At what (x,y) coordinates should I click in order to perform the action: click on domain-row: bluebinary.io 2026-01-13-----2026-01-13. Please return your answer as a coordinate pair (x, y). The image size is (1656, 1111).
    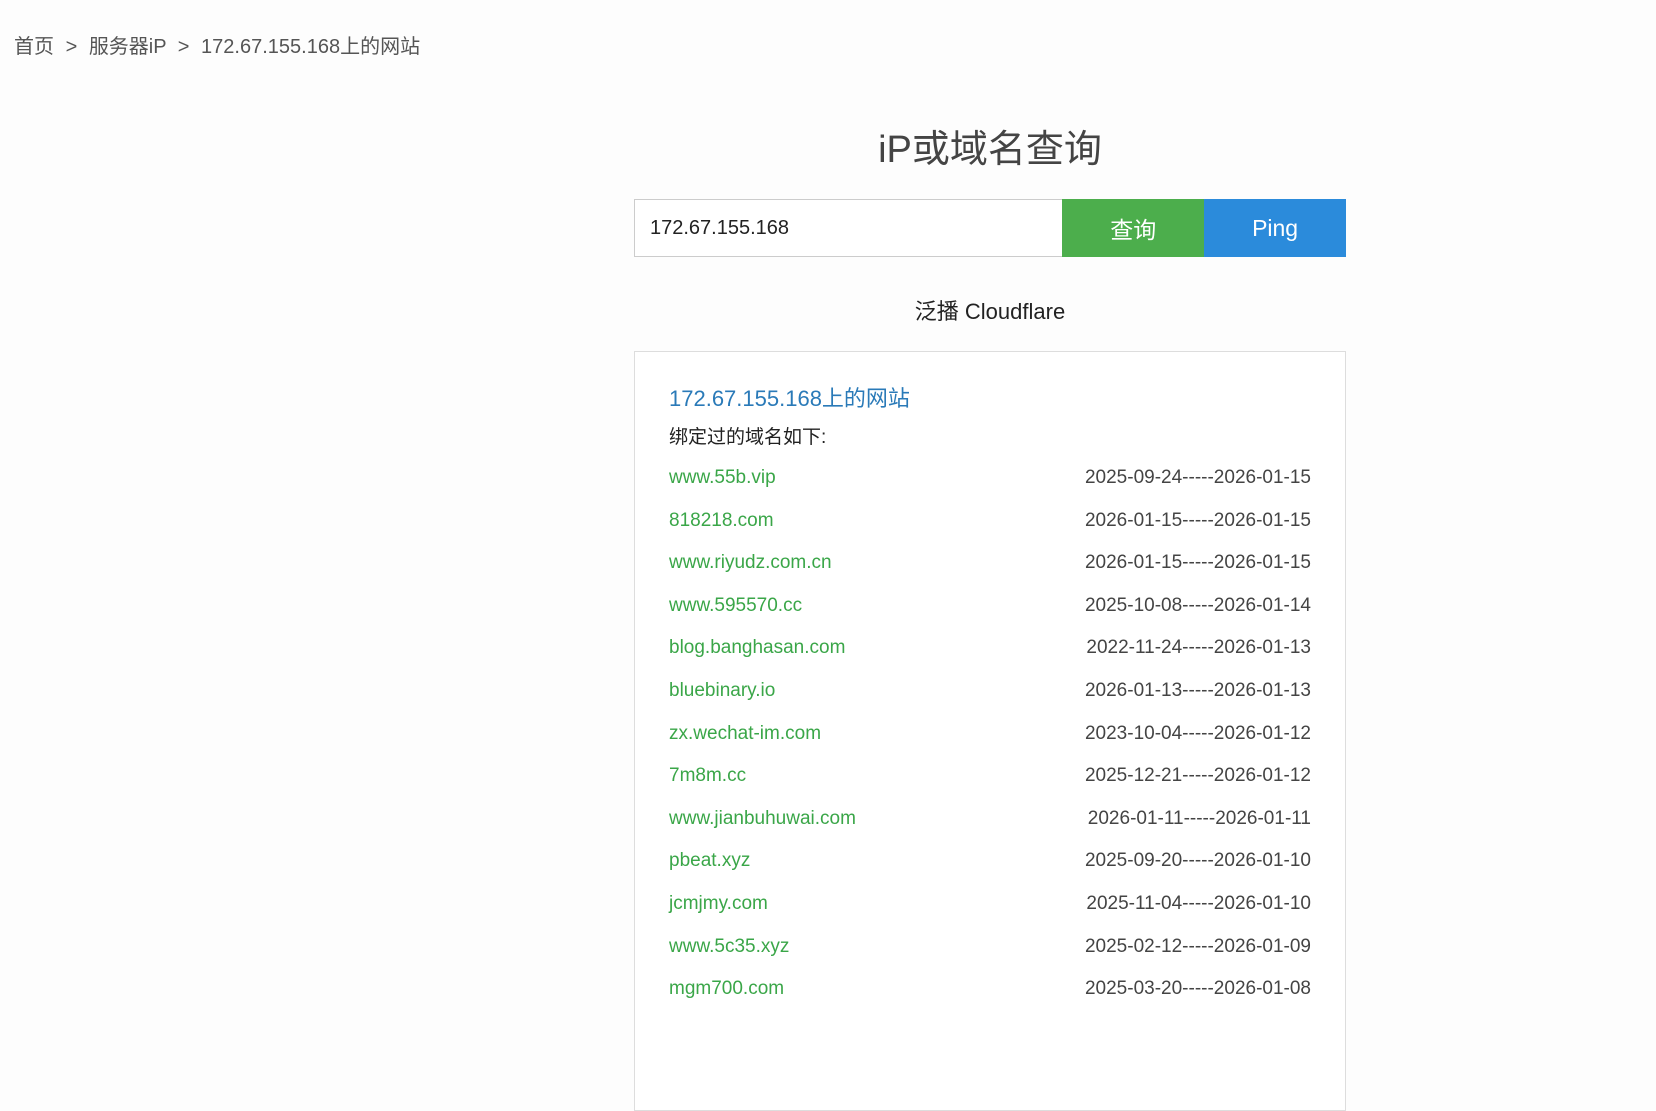
    Looking at the image, I should click on (990, 699).